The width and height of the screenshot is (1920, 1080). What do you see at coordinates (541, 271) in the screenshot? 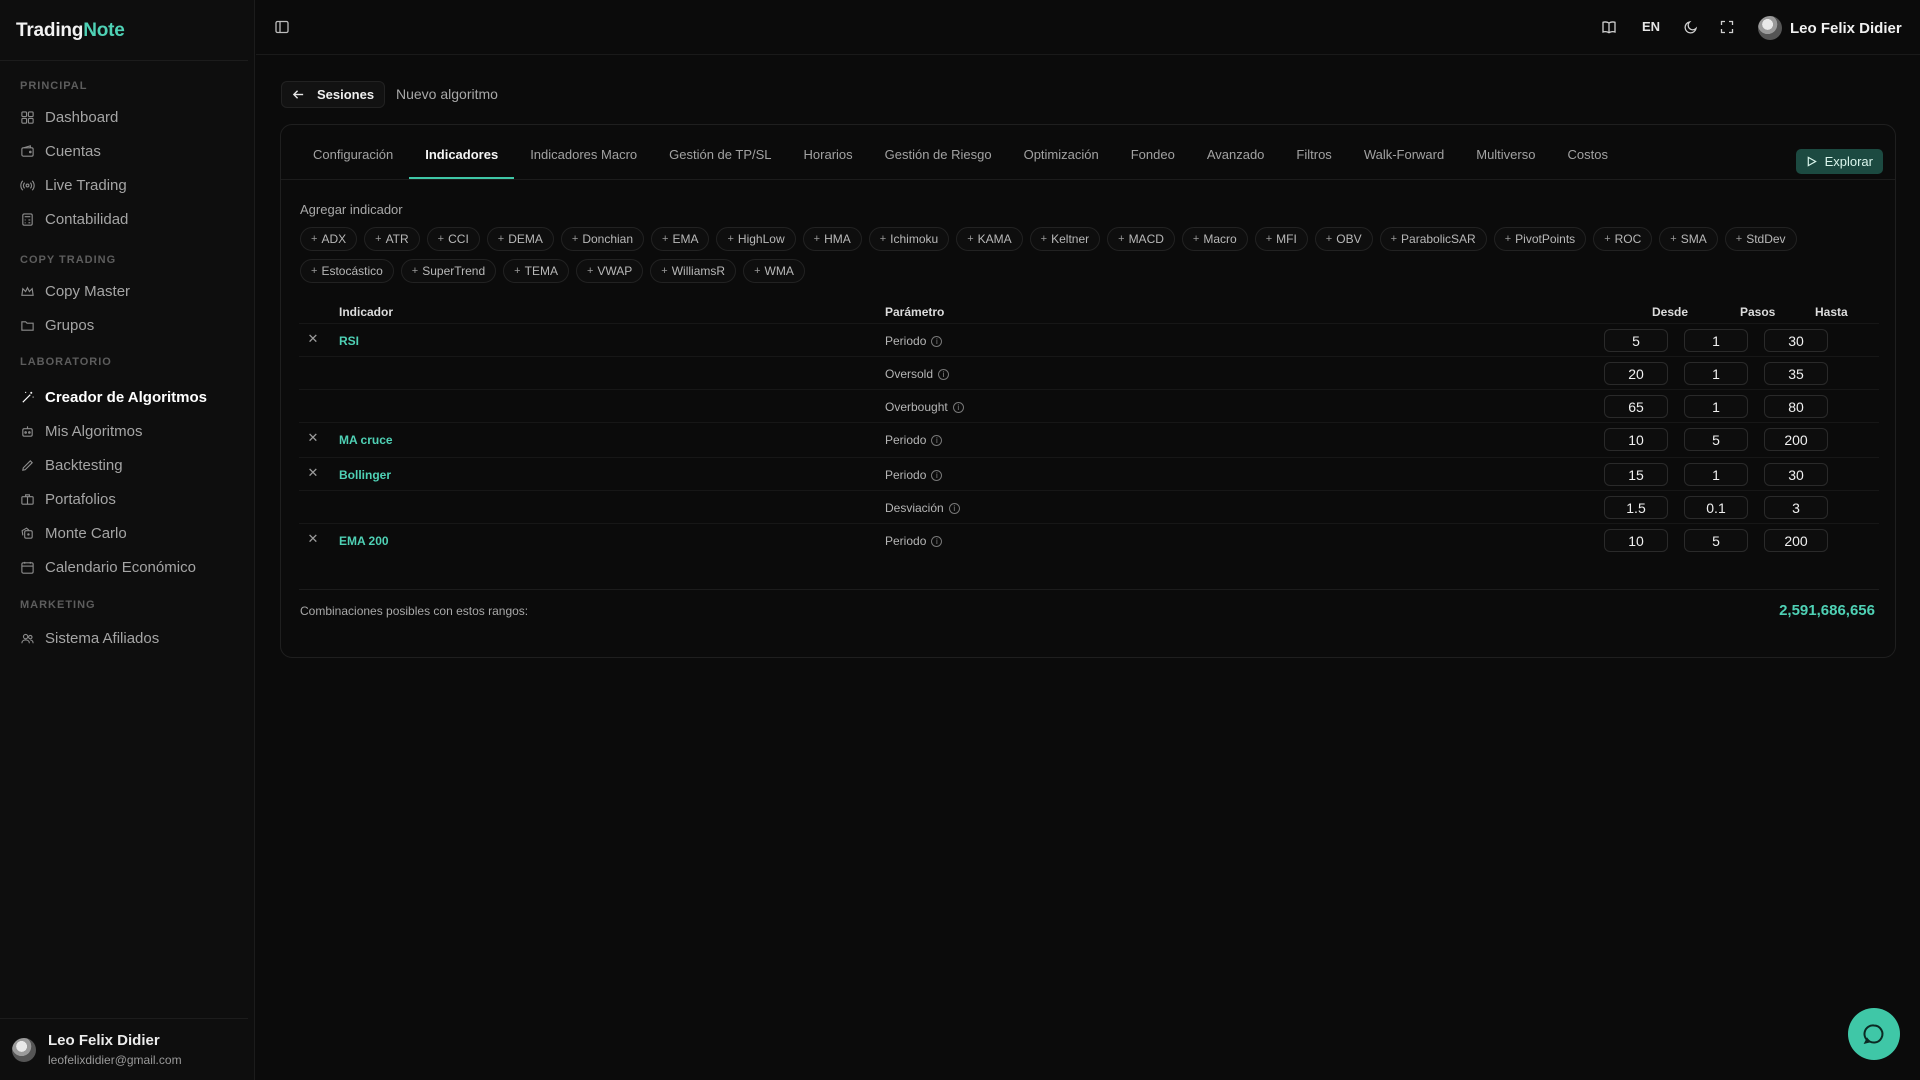
I see `chip-label: TEMA` at bounding box center [541, 271].